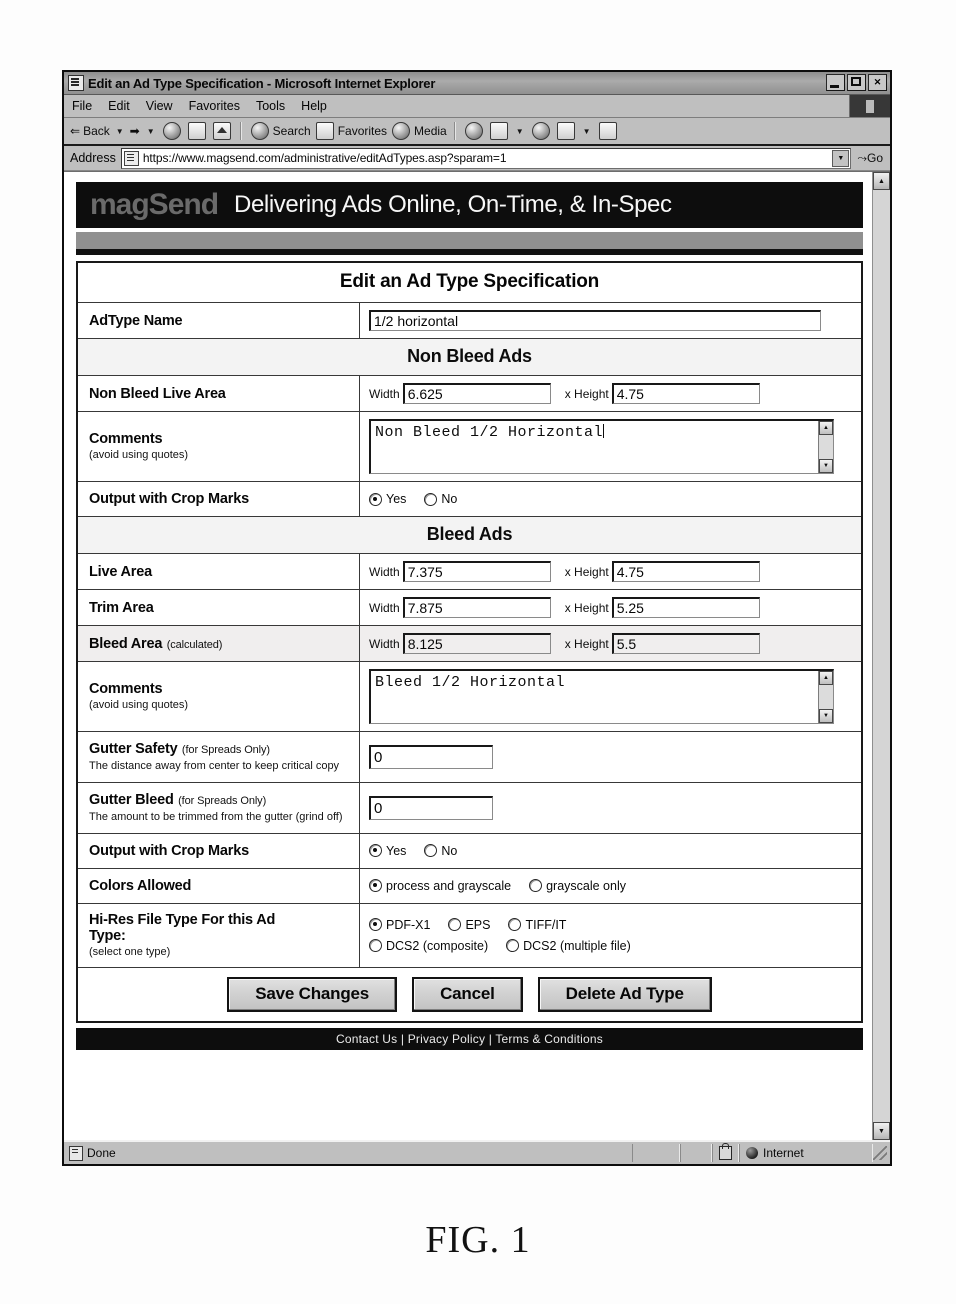 The height and width of the screenshot is (1304, 956). What do you see at coordinates (312, 995) in the screenshot?
I see `save-changes-button: Save Changes` at bounding box center [312, 995].